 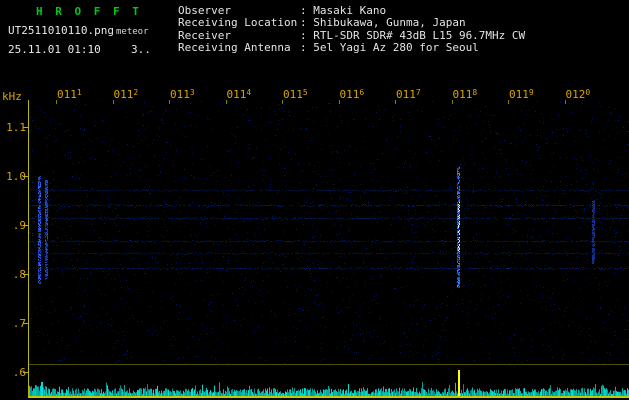 What do you see at coordinates (28, 249) in the screenshot?
I see `freq-axis-line` at bounding box center [28, 249].